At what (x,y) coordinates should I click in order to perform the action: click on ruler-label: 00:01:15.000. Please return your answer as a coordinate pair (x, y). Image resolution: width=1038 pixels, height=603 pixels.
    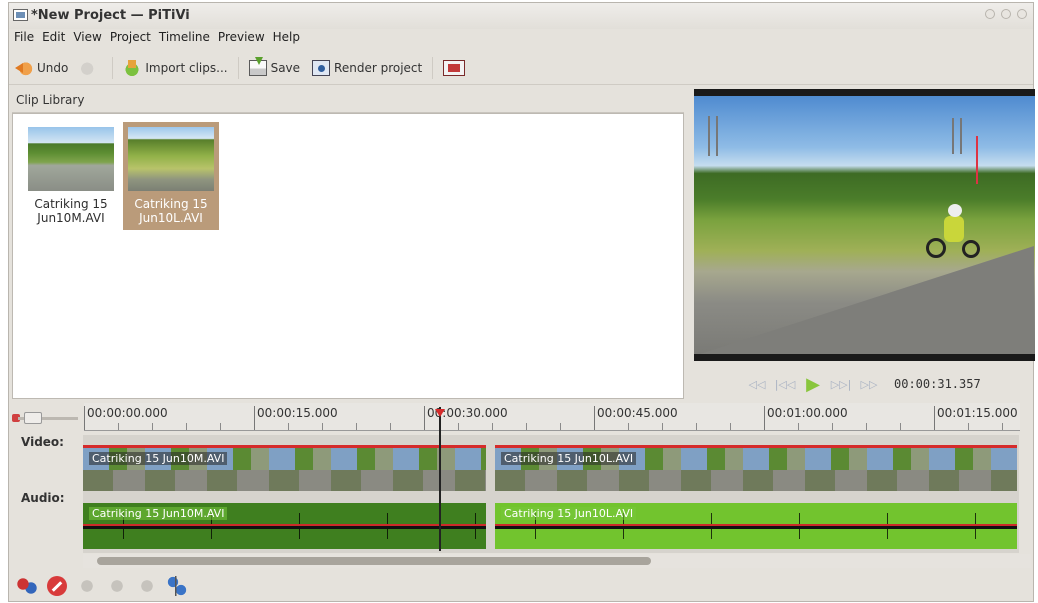
    Looking at the image, I should click on (976, 418).